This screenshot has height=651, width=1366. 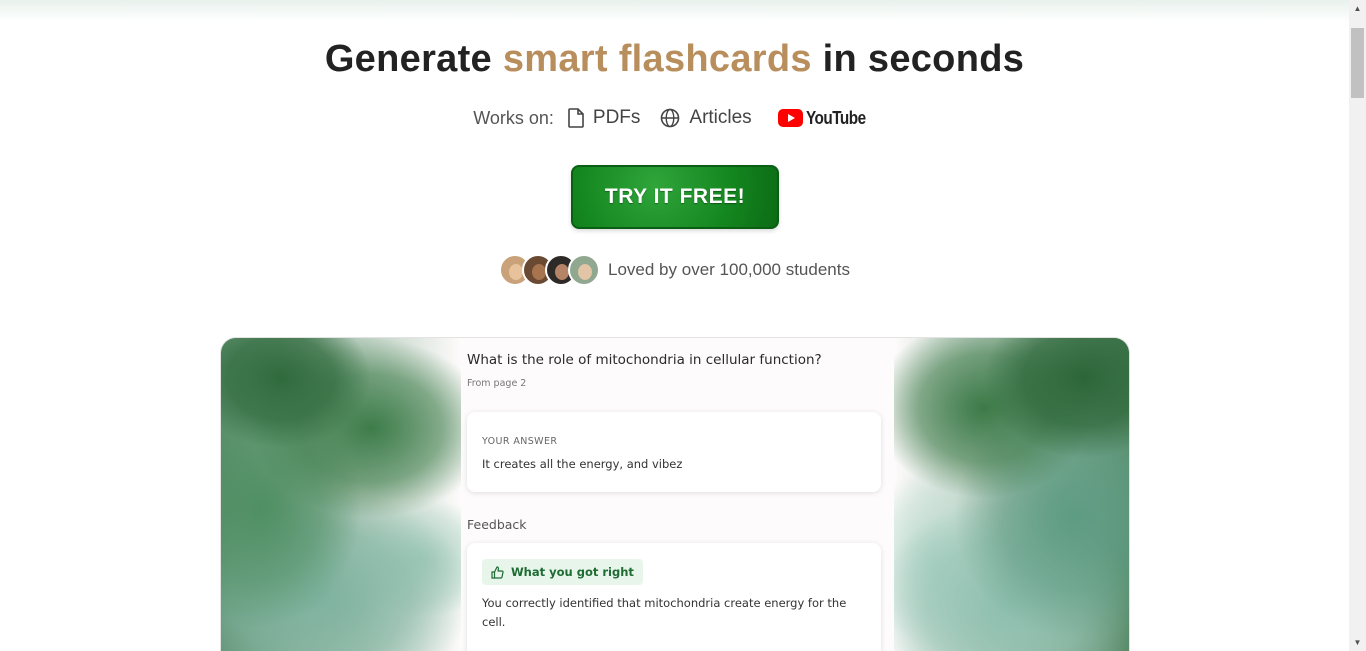 I want to click on source-label-articles: Articles, so click(x=720, y=117).